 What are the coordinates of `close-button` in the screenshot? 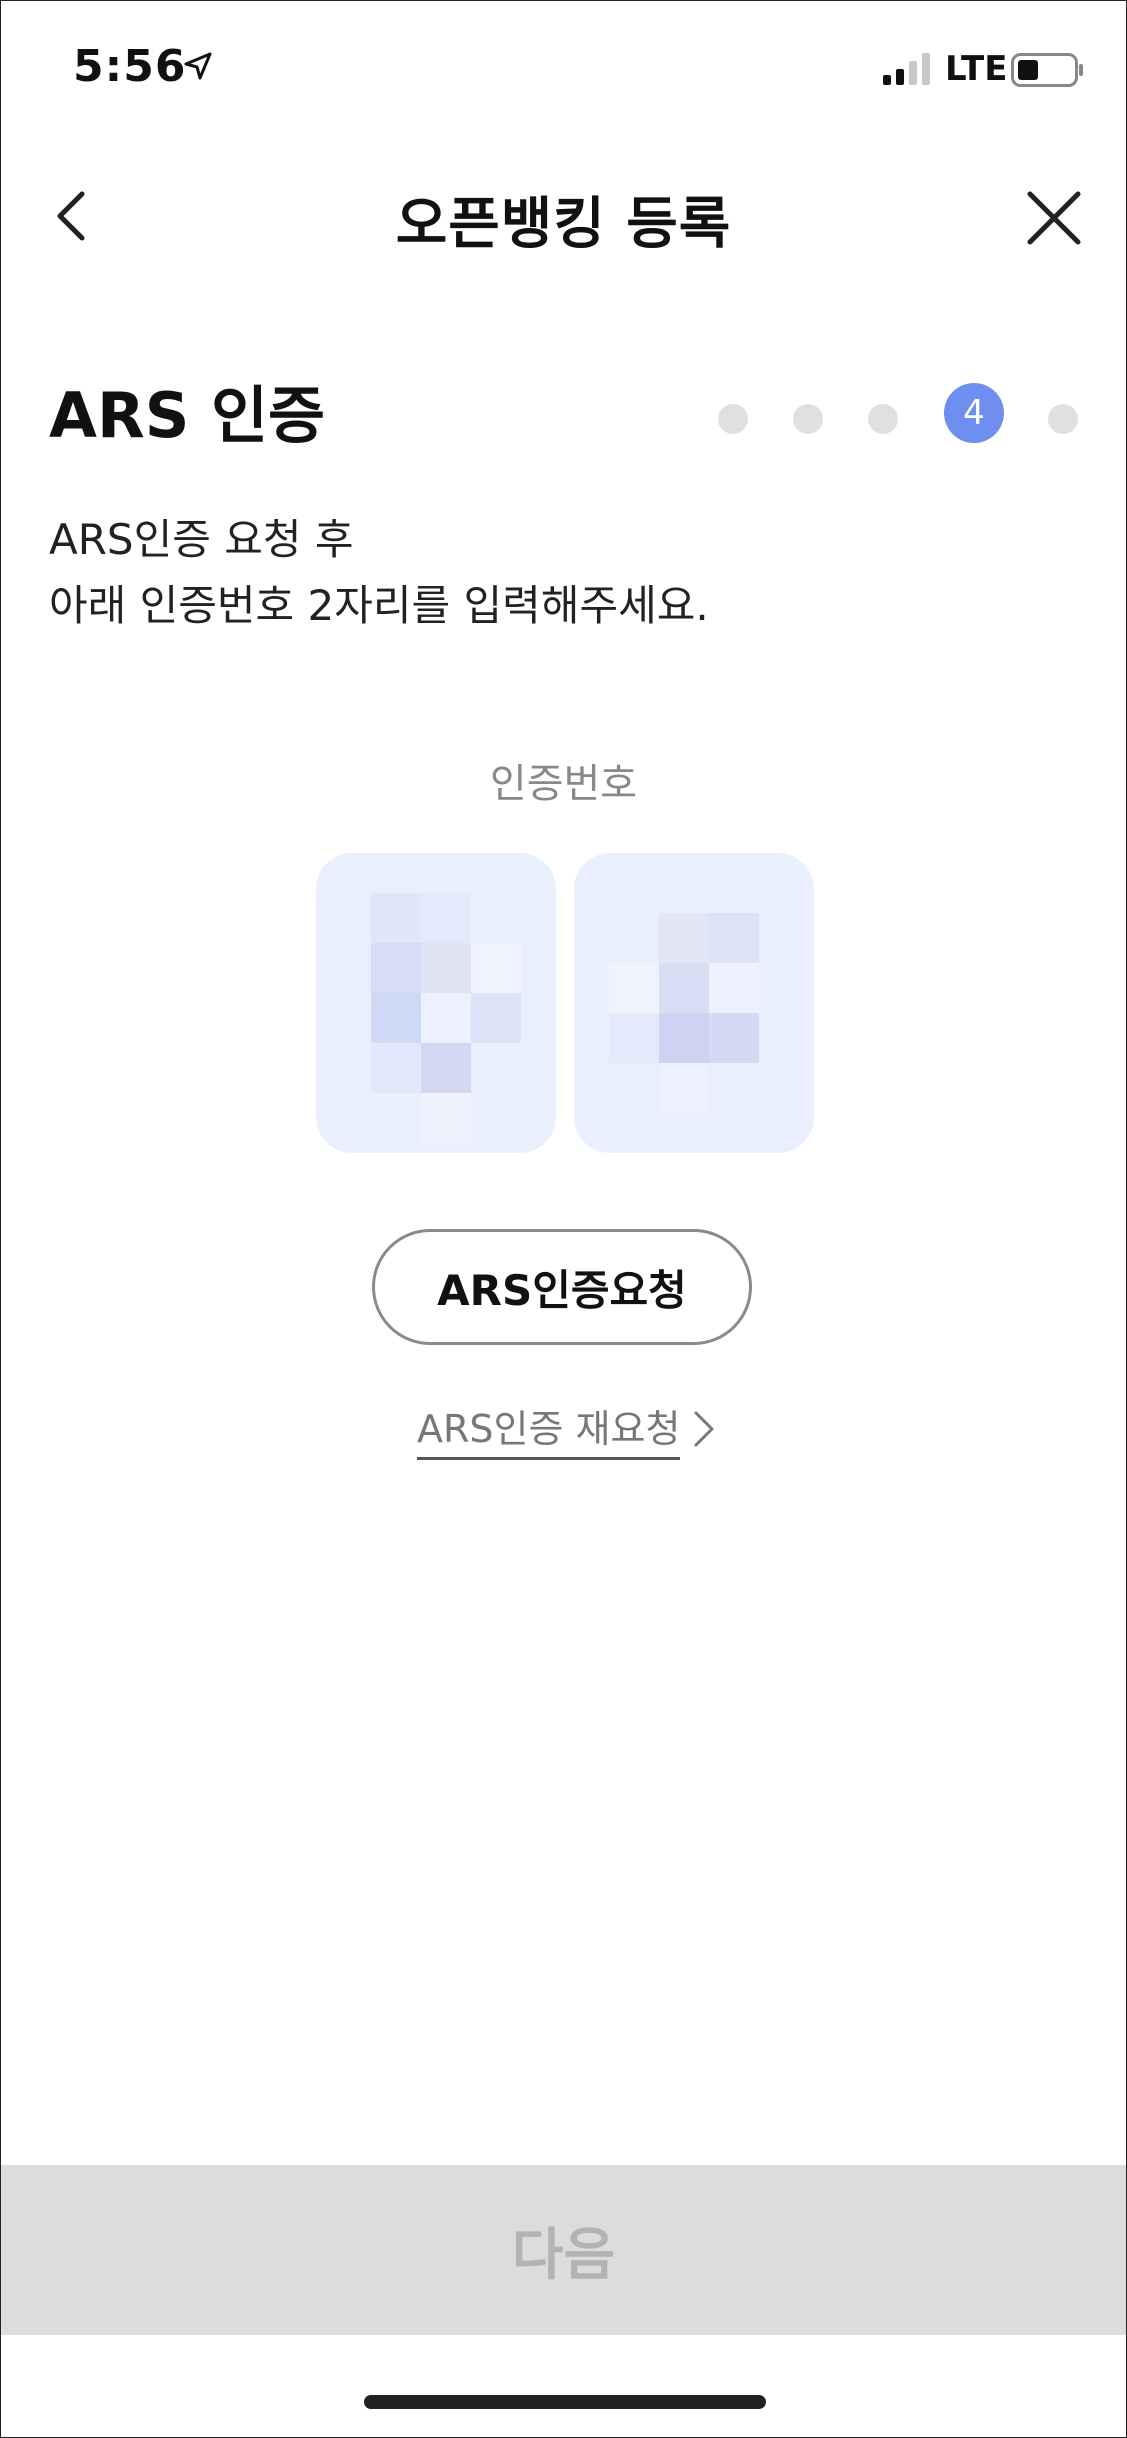 It's located at (1054, 218).